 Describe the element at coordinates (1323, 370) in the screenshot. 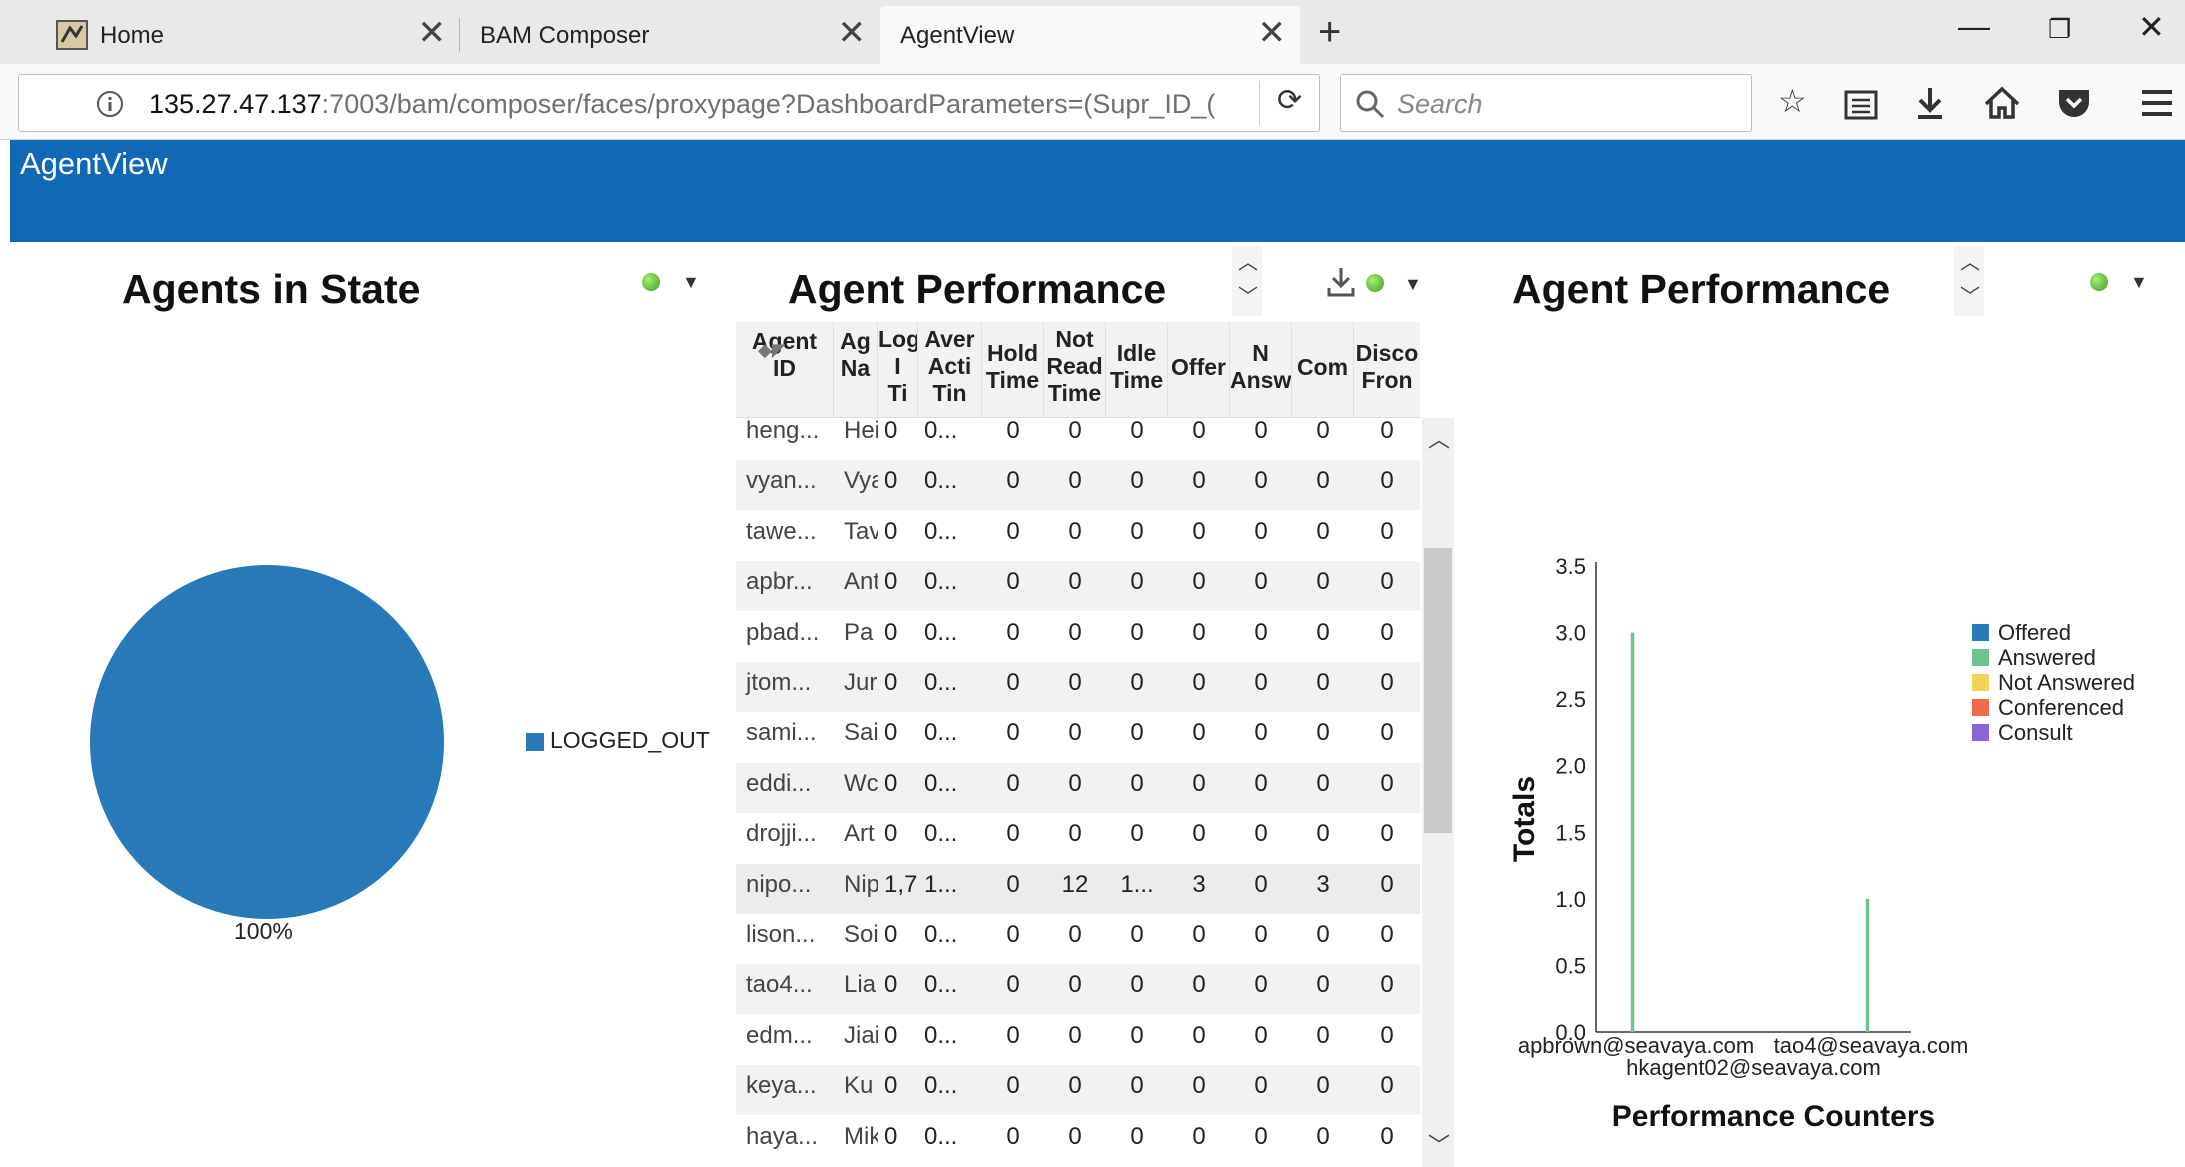

I see `column-header: Com` at that location.